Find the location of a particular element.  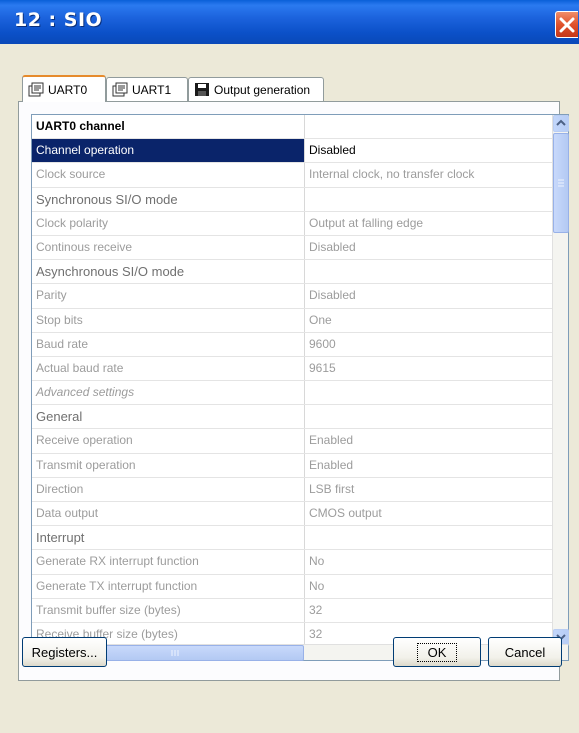

grid-category-row: Interrupt is located at coordinates (292, 538).